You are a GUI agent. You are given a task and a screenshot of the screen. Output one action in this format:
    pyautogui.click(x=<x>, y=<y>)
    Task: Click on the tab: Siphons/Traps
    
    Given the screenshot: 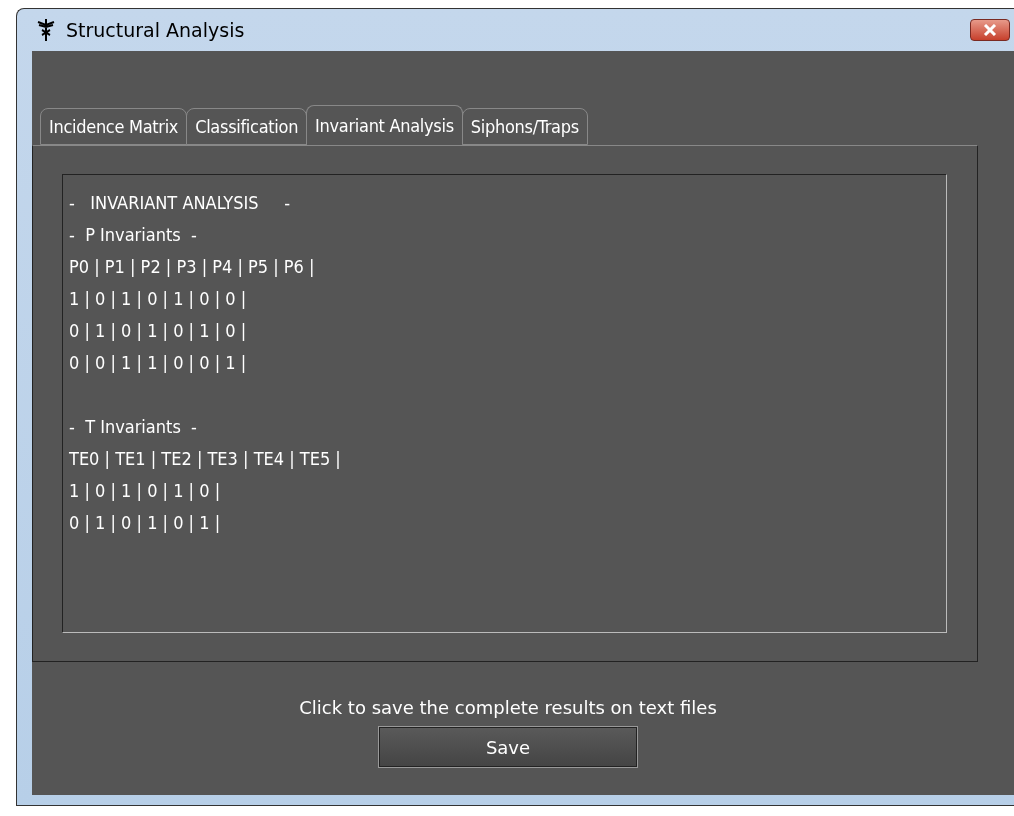 What is the action you would take?
    pyautogui.click(x=524, y=126)
    